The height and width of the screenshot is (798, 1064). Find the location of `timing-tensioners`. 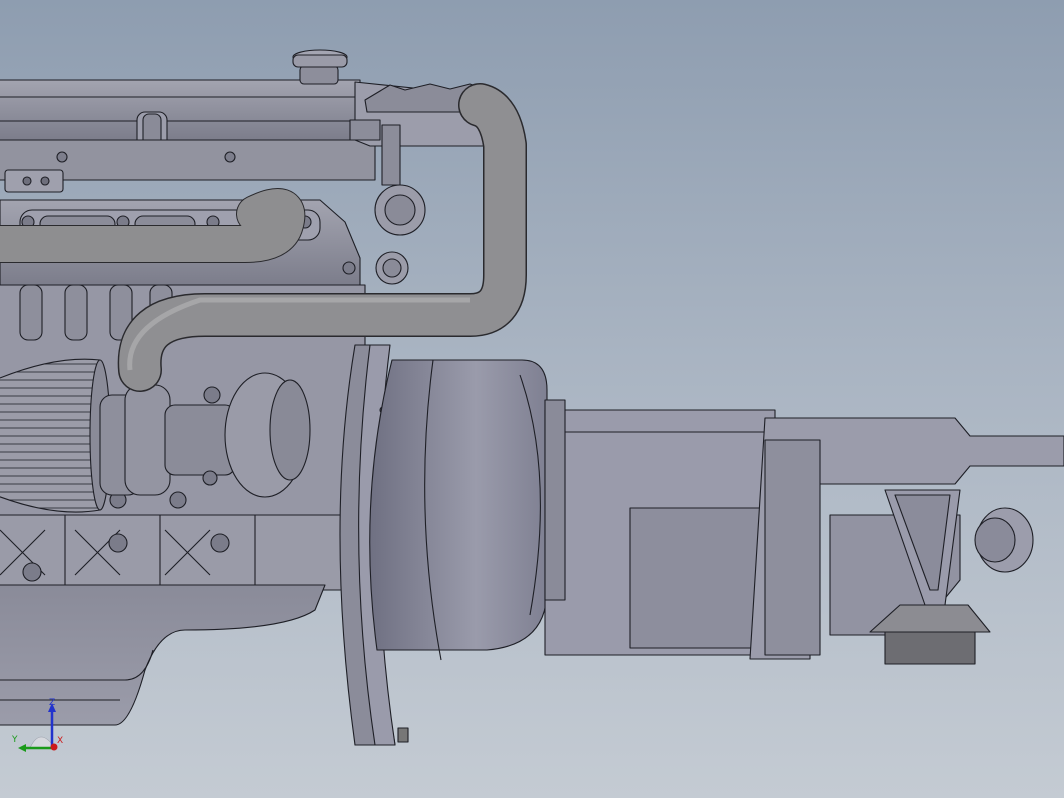

timing-tensioners is located at coordinates (400, 204).